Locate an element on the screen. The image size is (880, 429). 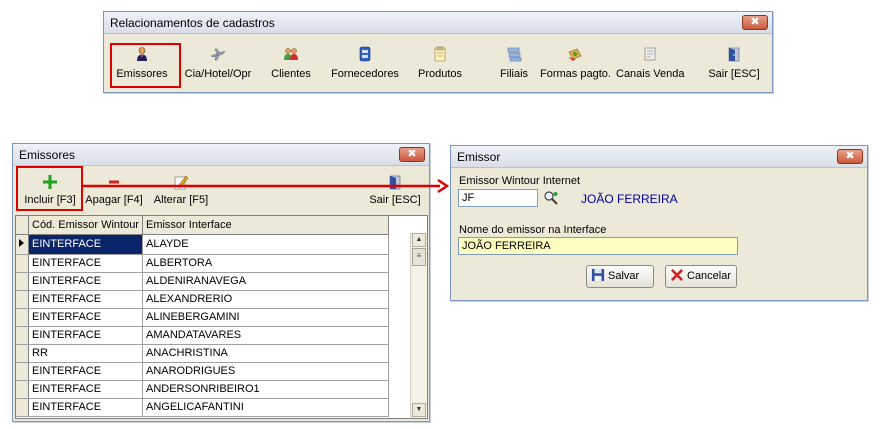
cell-emissor-interface: ANARODRIGUES is located at coordinates (265, 371).